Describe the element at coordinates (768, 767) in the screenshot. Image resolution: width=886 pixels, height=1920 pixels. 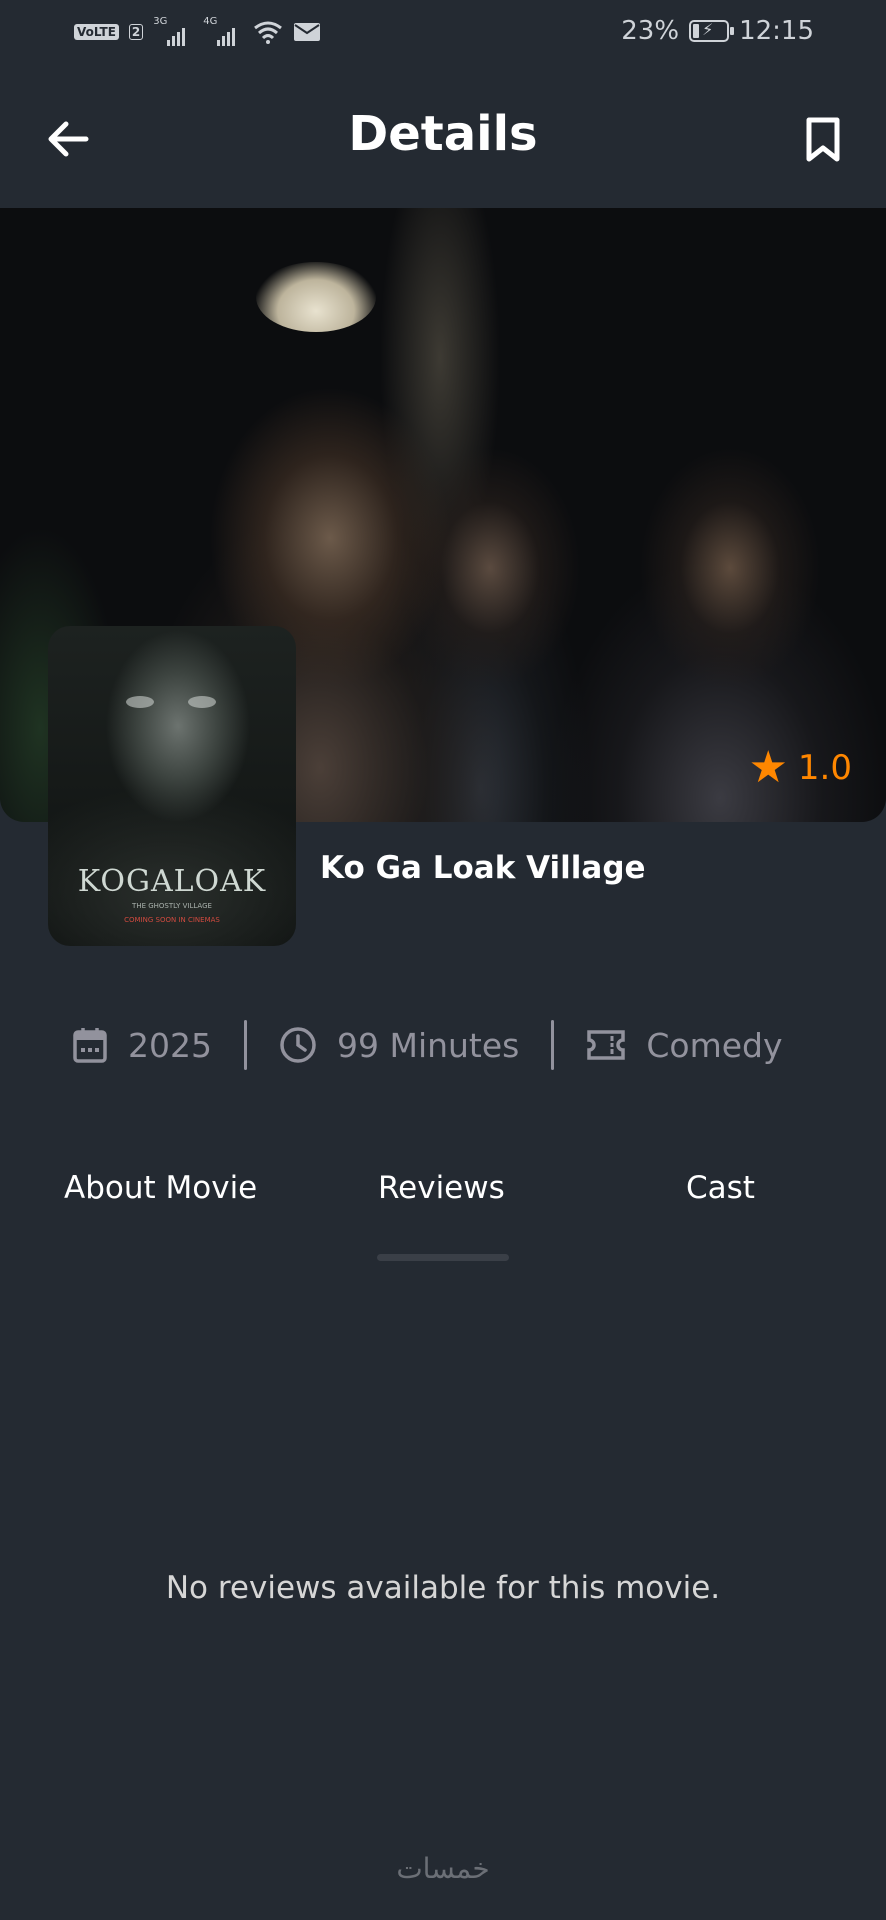
I see `star-icon: ★` at that location.